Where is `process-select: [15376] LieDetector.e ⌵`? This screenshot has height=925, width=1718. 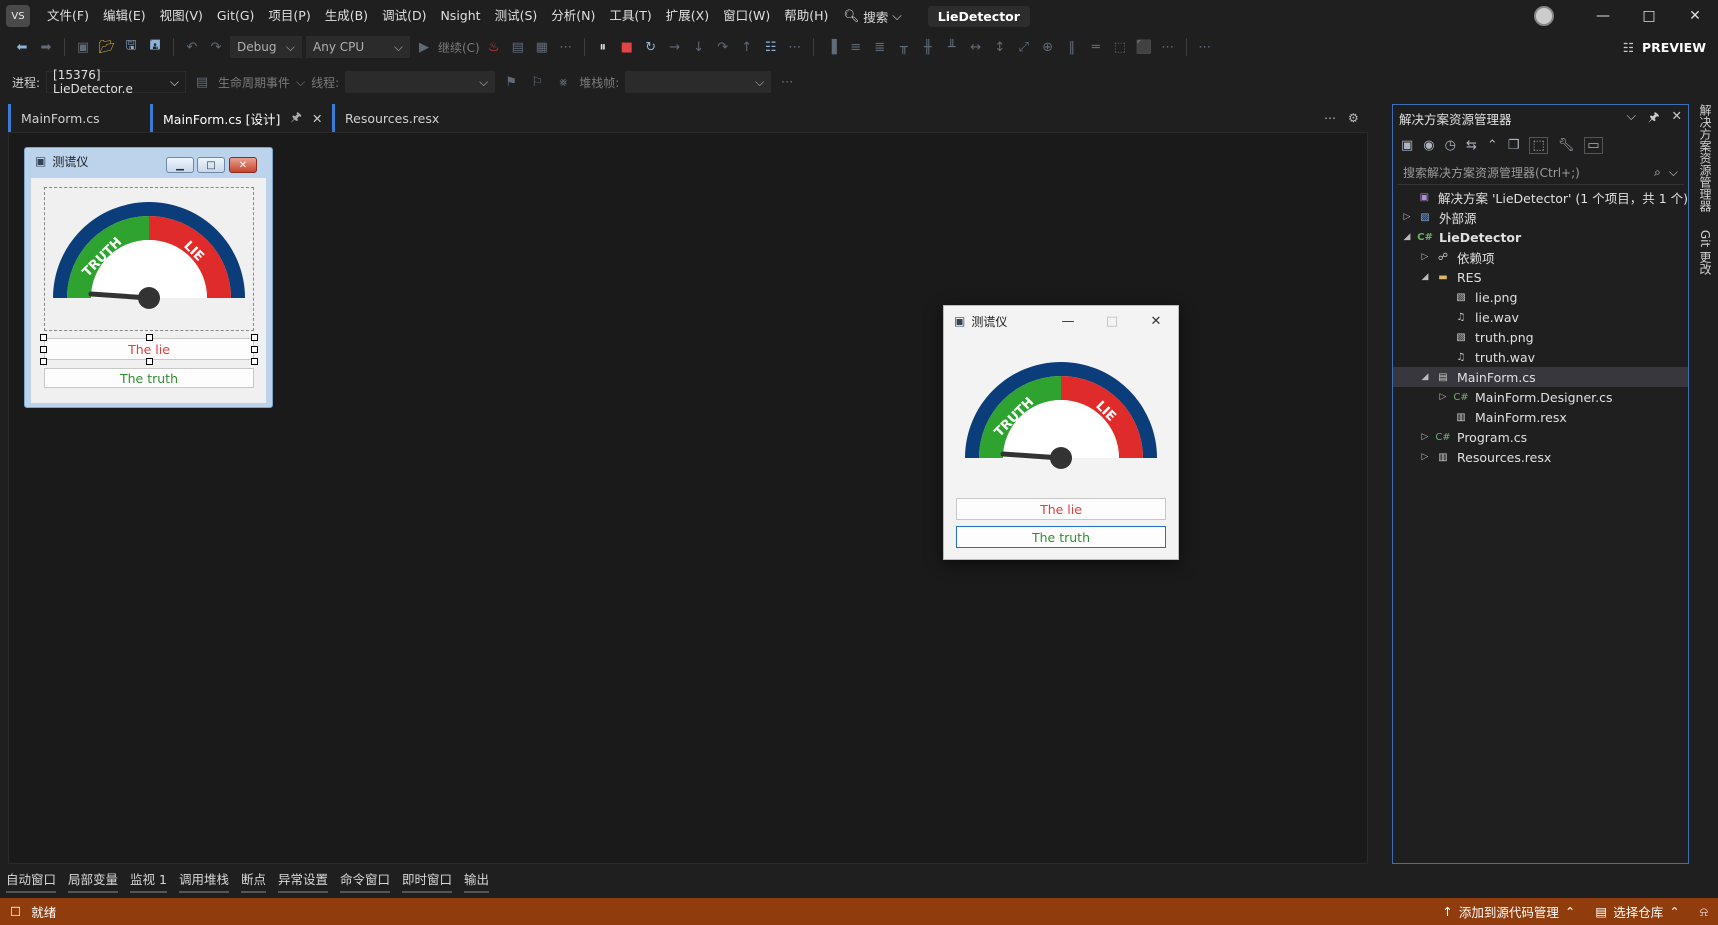 process-select: [15376] LieDetector.e ⌵ is located at coordinates (116, 82).